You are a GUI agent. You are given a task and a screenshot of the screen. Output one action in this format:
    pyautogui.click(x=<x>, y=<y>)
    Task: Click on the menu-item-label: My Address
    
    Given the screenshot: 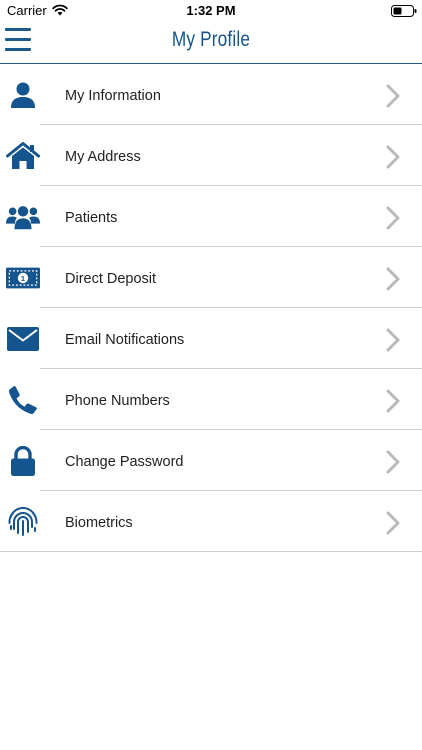 What is the action you would take?
    pyautogui.click(x=103, y=157)
    